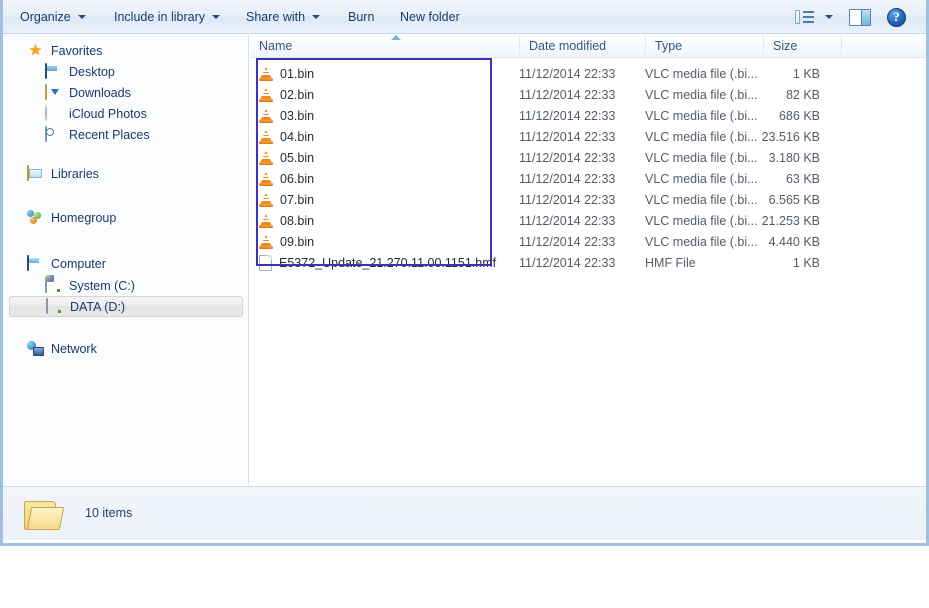 The height and width of the screenshot is (608, 929). What do you see at coordinates (70, 92) in the screenshot?
I see `sidebar-item-downloads: Downloads` at bounding box center [70, 92].